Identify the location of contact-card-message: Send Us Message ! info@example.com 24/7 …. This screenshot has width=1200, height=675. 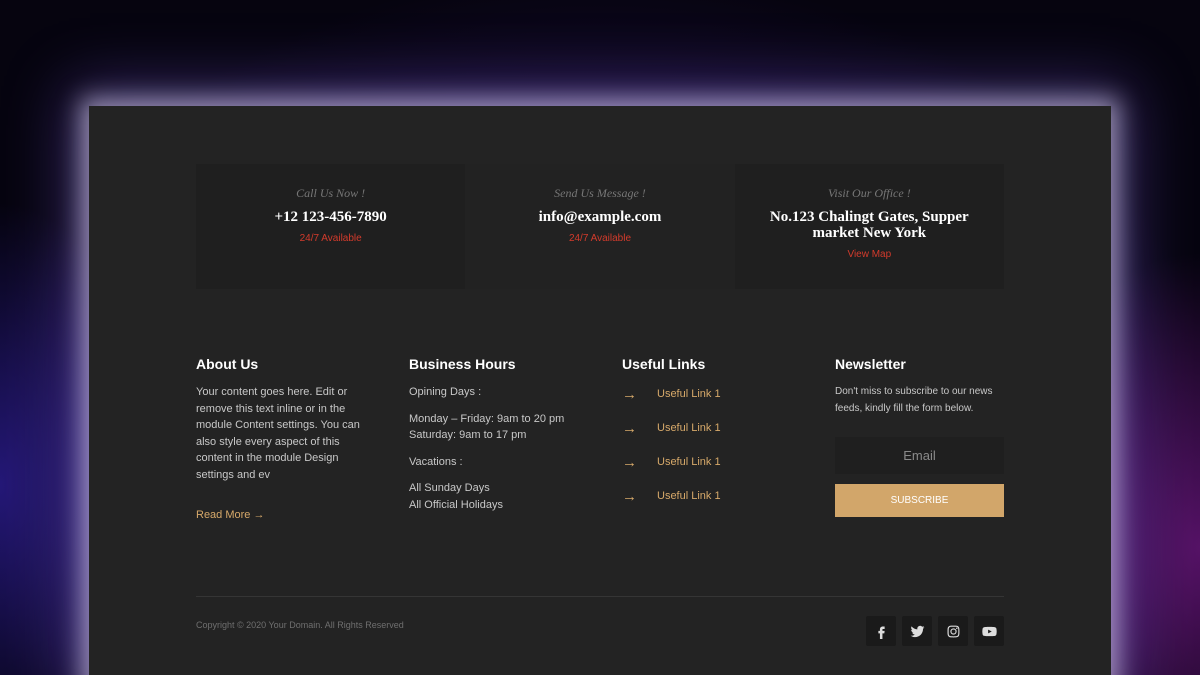
(600, 226).